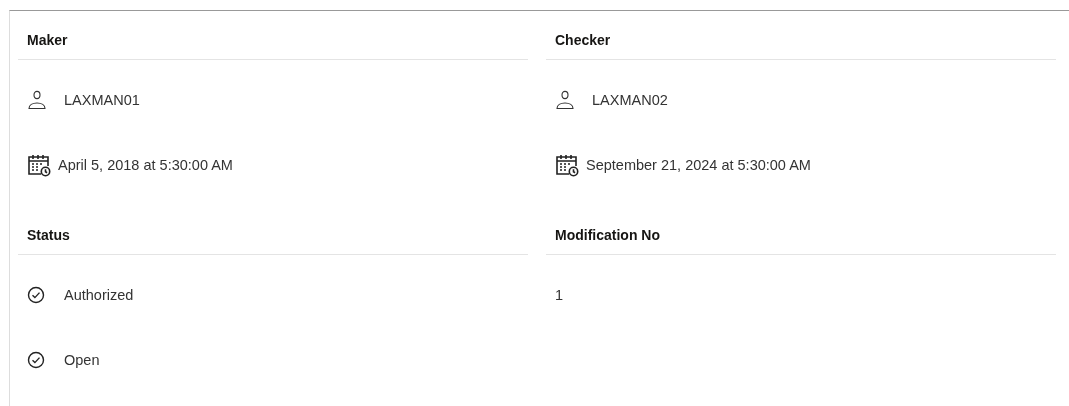 The width and height of the screenshot is (1069, 406). I want to click on section-heading: Maker, so click(47, 40).